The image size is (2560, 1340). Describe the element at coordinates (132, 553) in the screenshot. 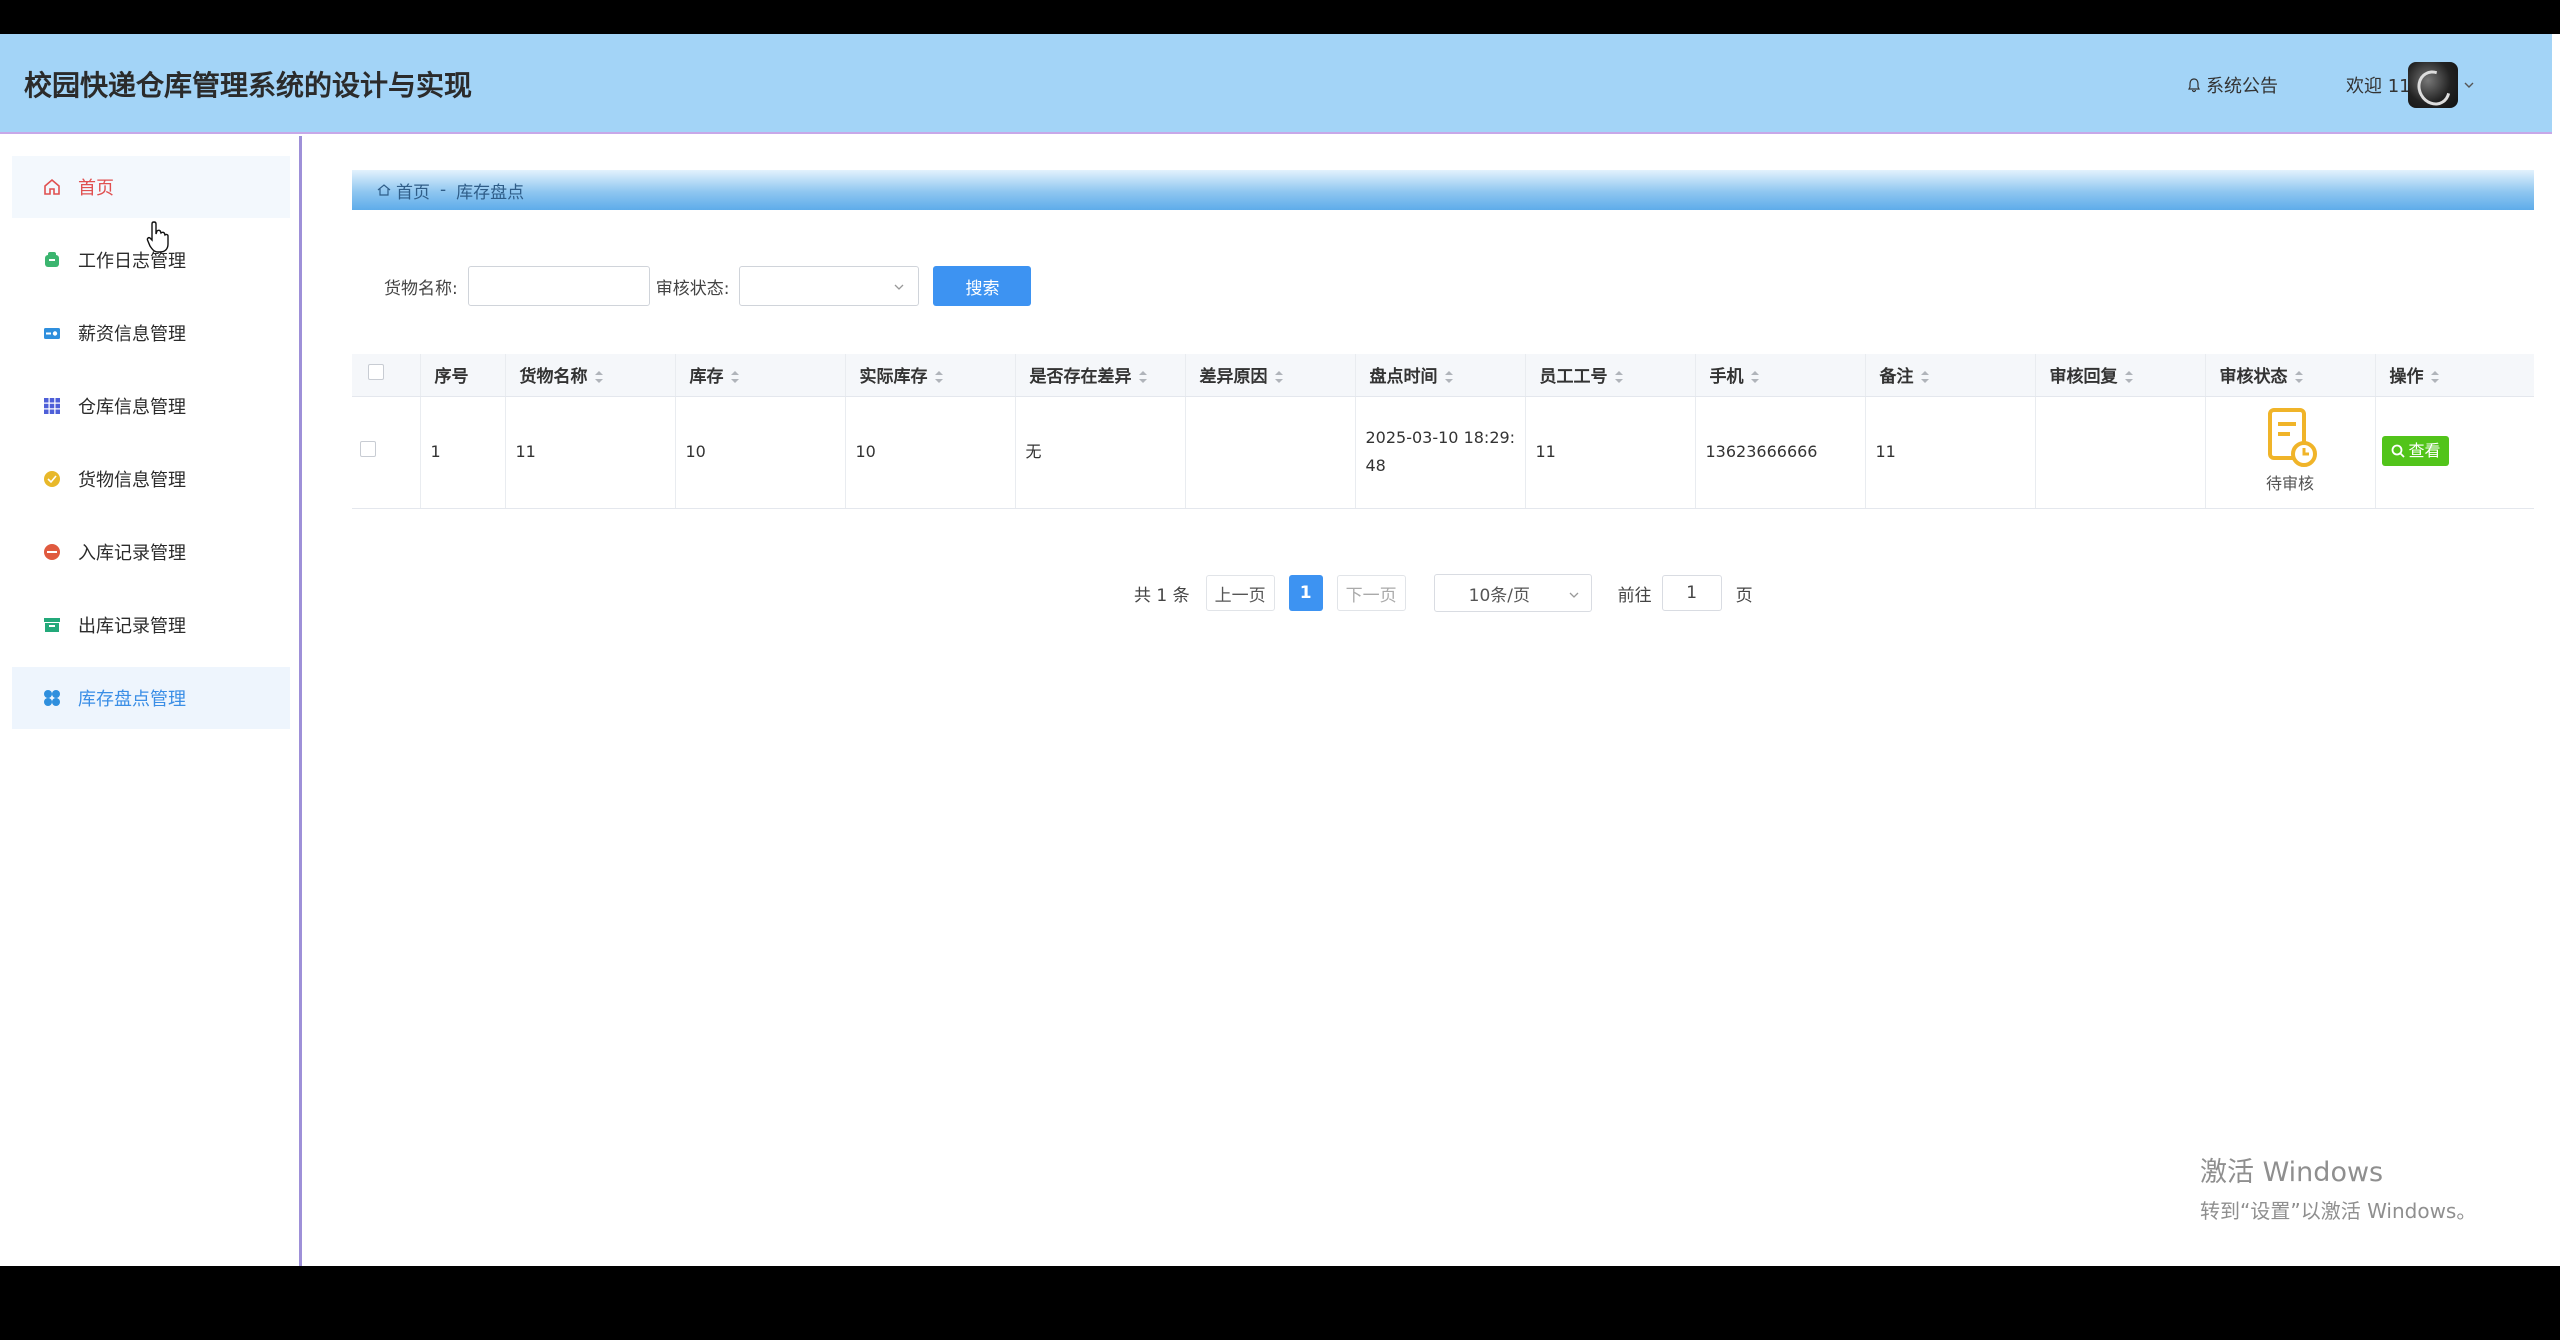

I see `sidebar-item-label: 入库记录管理` at that location.